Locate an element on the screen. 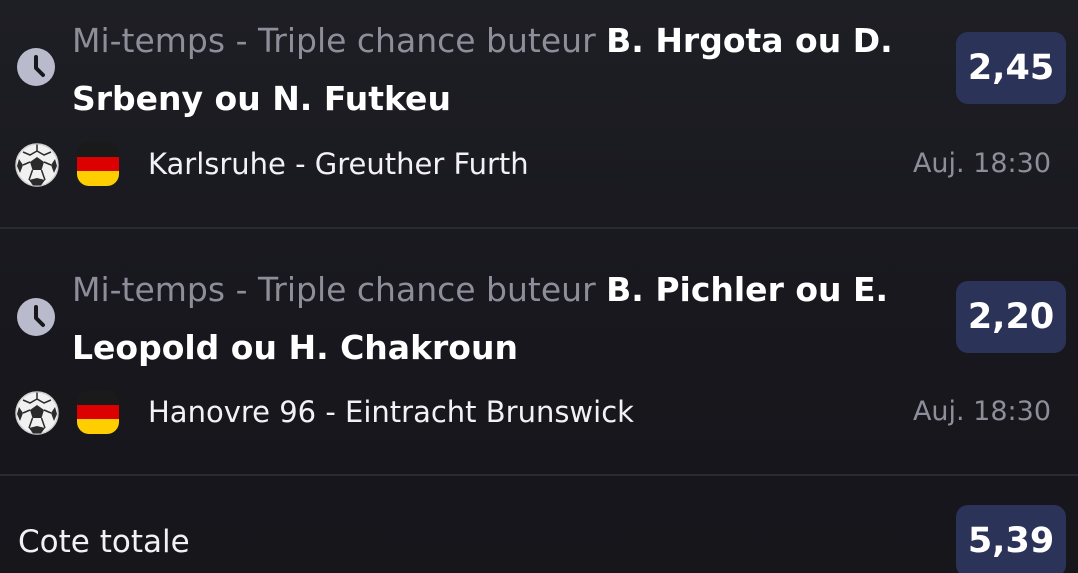  selection-name-part2: Srbeny ou N. Futkeu is located at coordinates (261, 98).